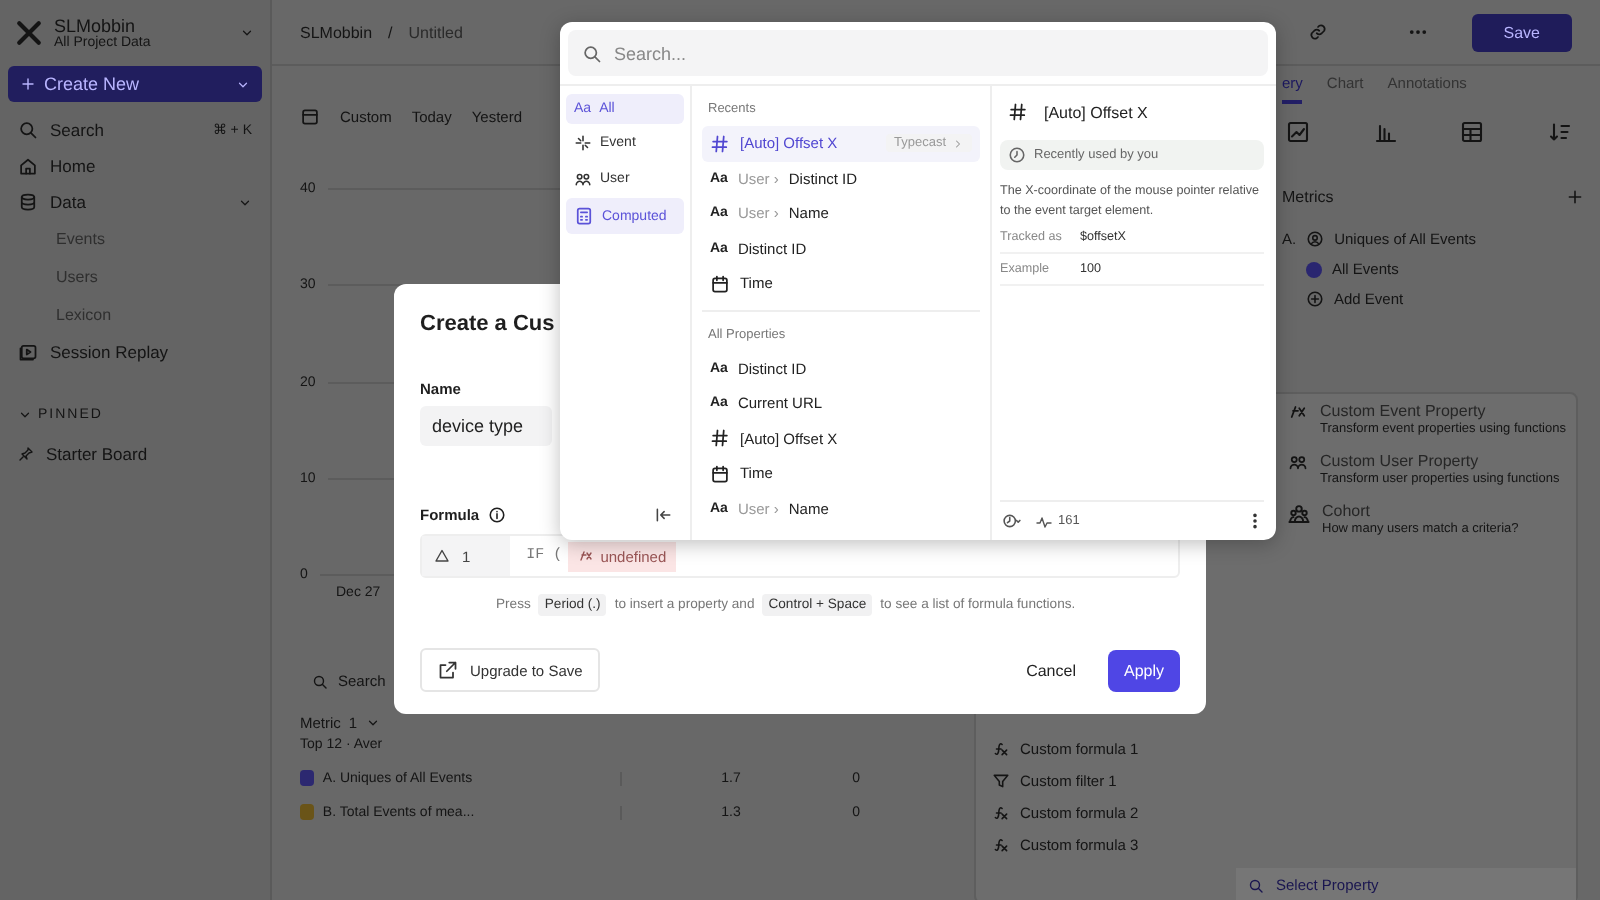 The height and width of the screenshot is (900, 1600). What do you see at coordinates (1472, 132) in the screenshot?
I see `table-icon` at bounding box center [1472, 132].